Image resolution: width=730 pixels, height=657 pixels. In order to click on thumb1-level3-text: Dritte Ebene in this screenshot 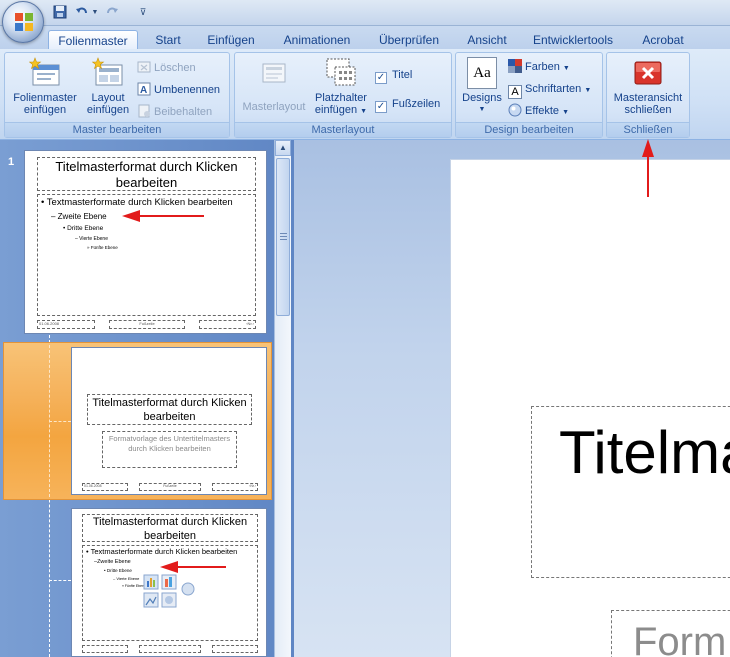, I will do `click(85, 228)`.